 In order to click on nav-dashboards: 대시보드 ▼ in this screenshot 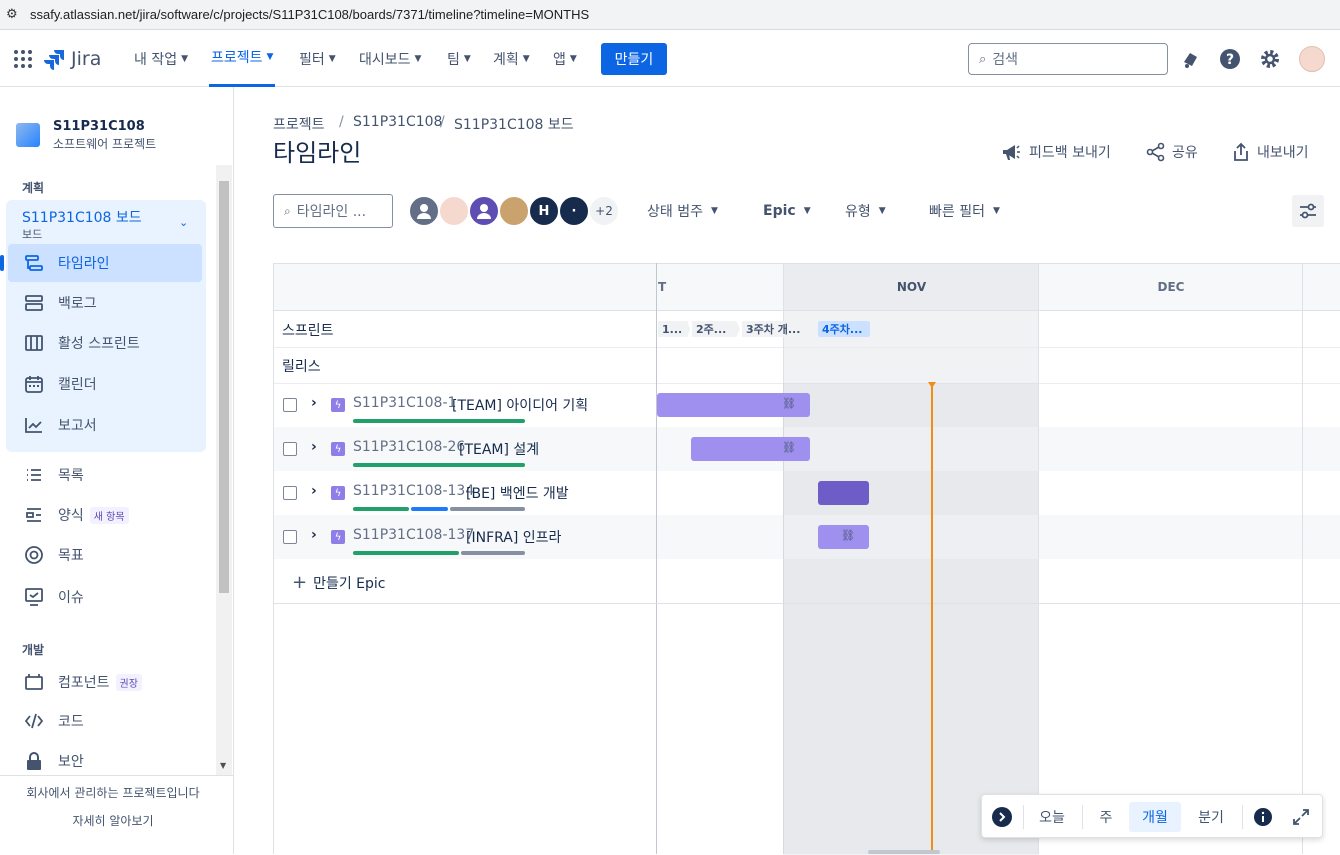, I will do `click(390, 58)`.